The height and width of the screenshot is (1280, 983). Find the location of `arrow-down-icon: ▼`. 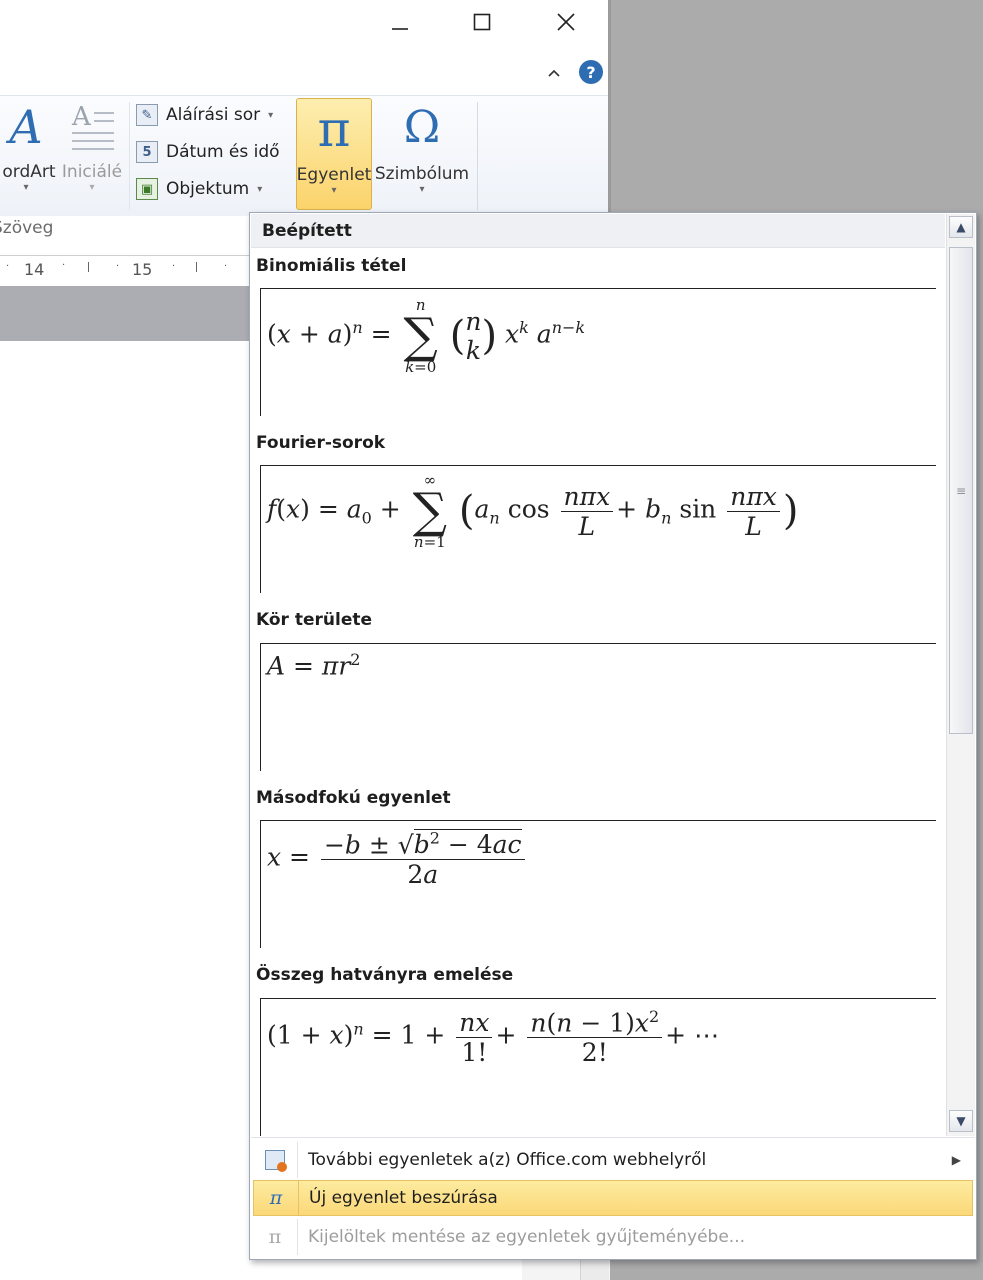

arrow-down-icon: ▼ is located at coordinates (961, 1121).